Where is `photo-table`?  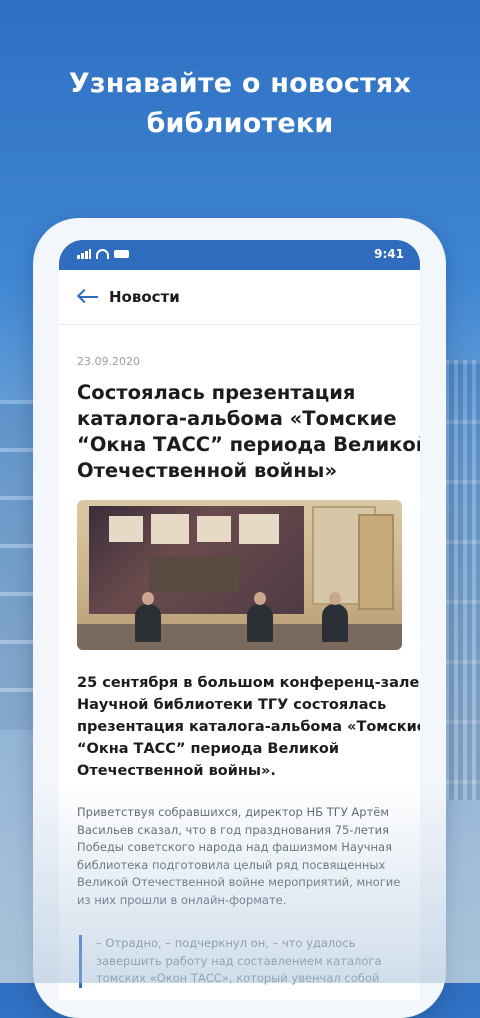
photo-table is located at coordinates (239, 637).